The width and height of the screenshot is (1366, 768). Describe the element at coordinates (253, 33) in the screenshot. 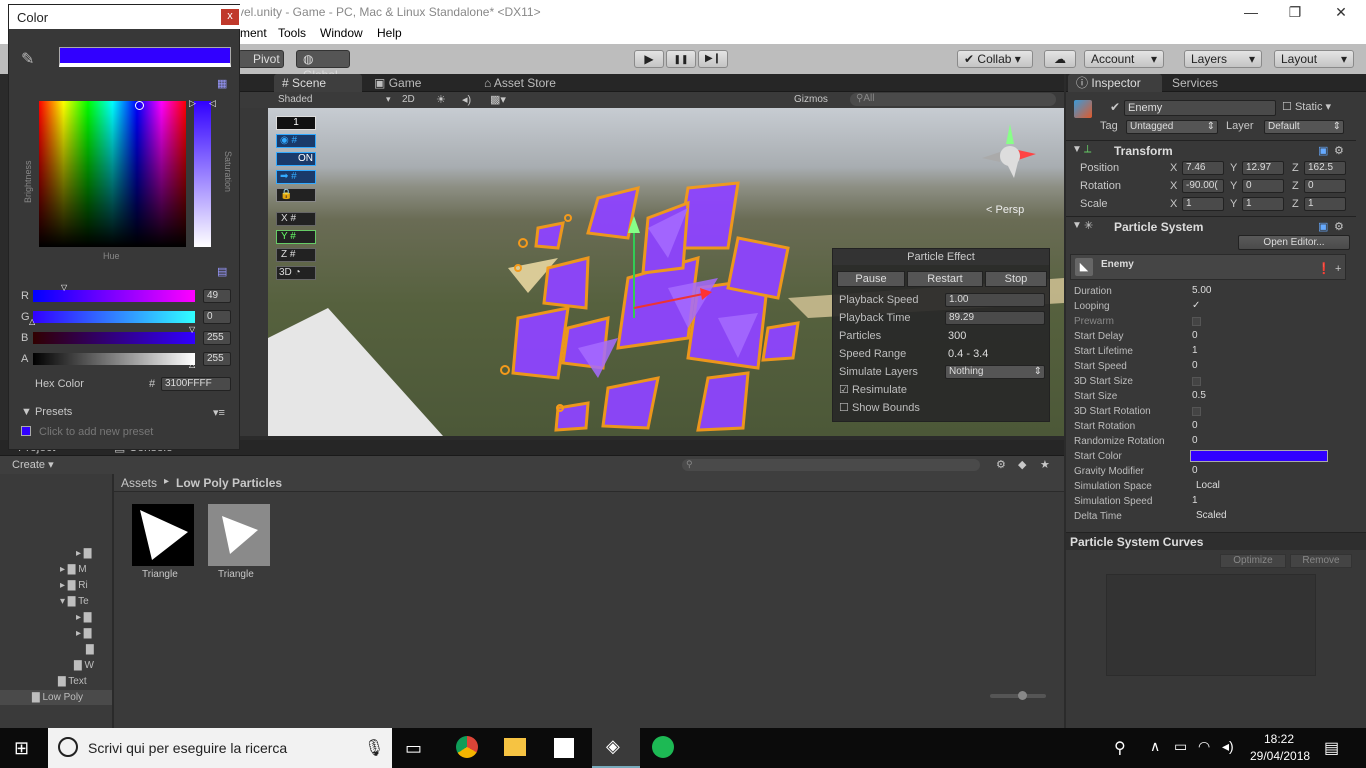

I see `menu-component: ment` at that location.